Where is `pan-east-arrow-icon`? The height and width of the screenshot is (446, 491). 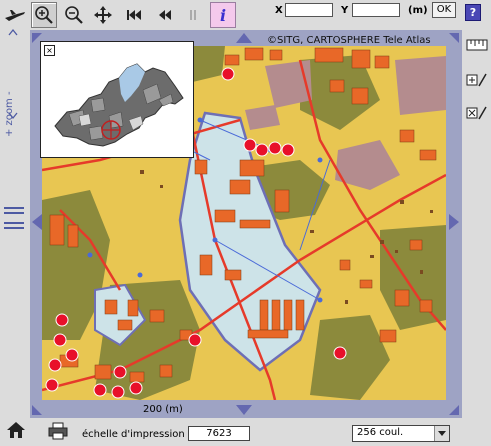
pan-east-arrow-icon is located at coordinates (454, 222).